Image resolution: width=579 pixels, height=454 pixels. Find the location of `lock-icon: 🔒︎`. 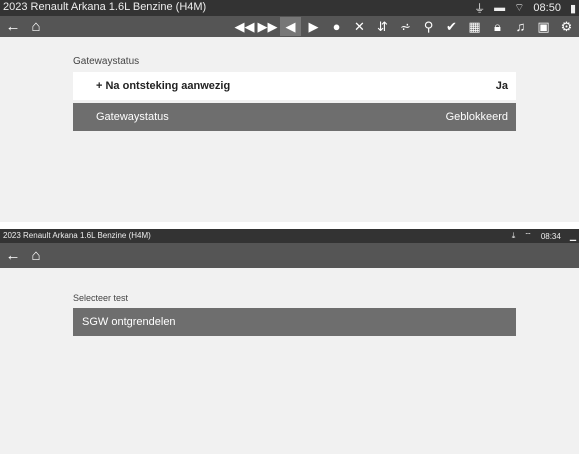

lock-icon: 🔒︎ is located at coordinates (497, 26).